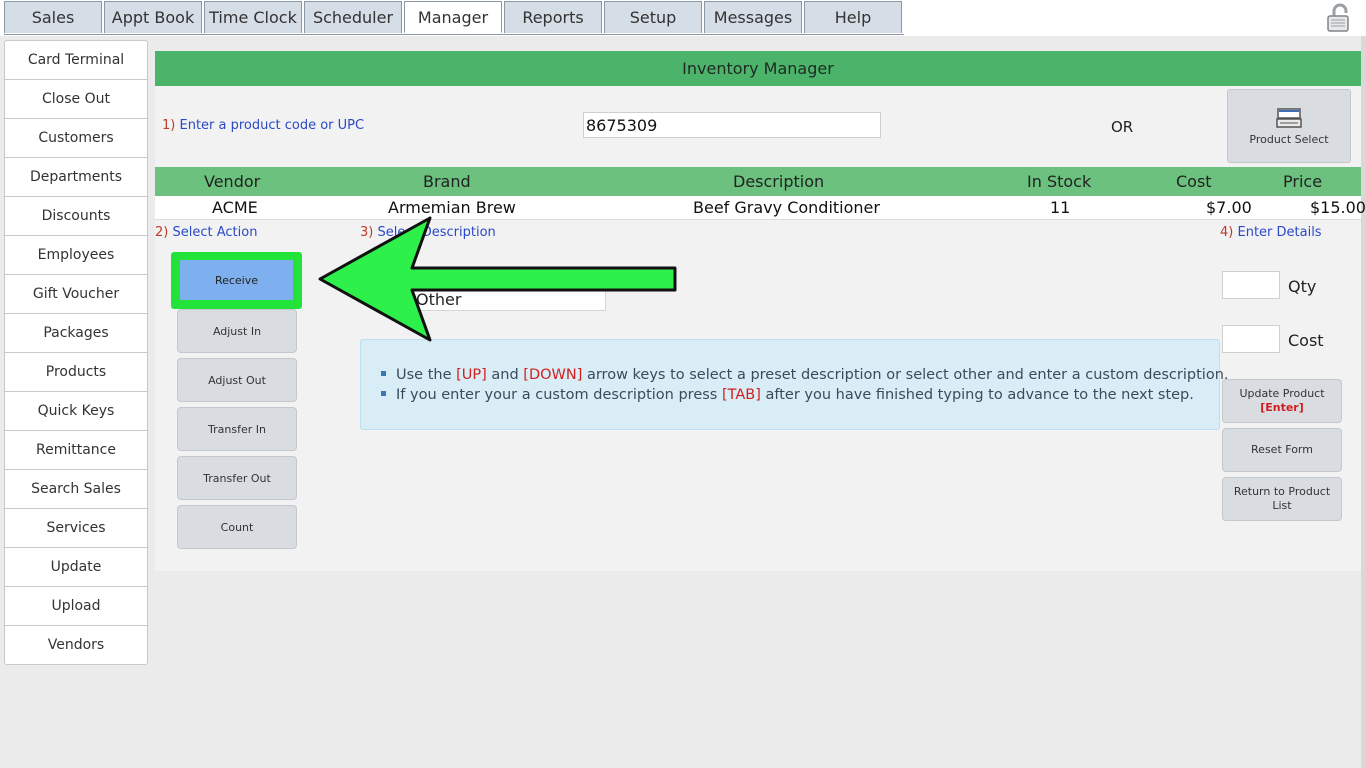 This screenshot has width=1366, height=768. I want to click on sidebar-item-quick-keys: Quick Keys, so click(76, 411).